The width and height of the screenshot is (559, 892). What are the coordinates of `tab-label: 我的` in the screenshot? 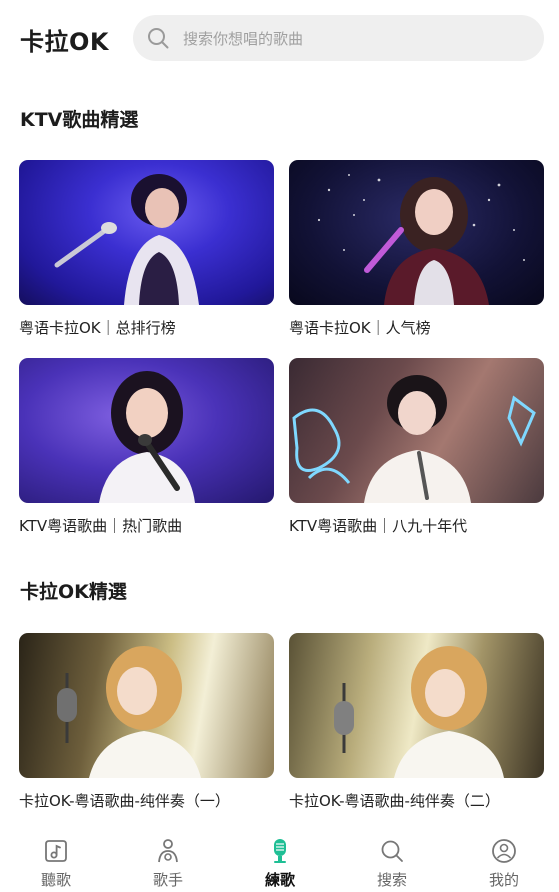 It's located at (503, 880).